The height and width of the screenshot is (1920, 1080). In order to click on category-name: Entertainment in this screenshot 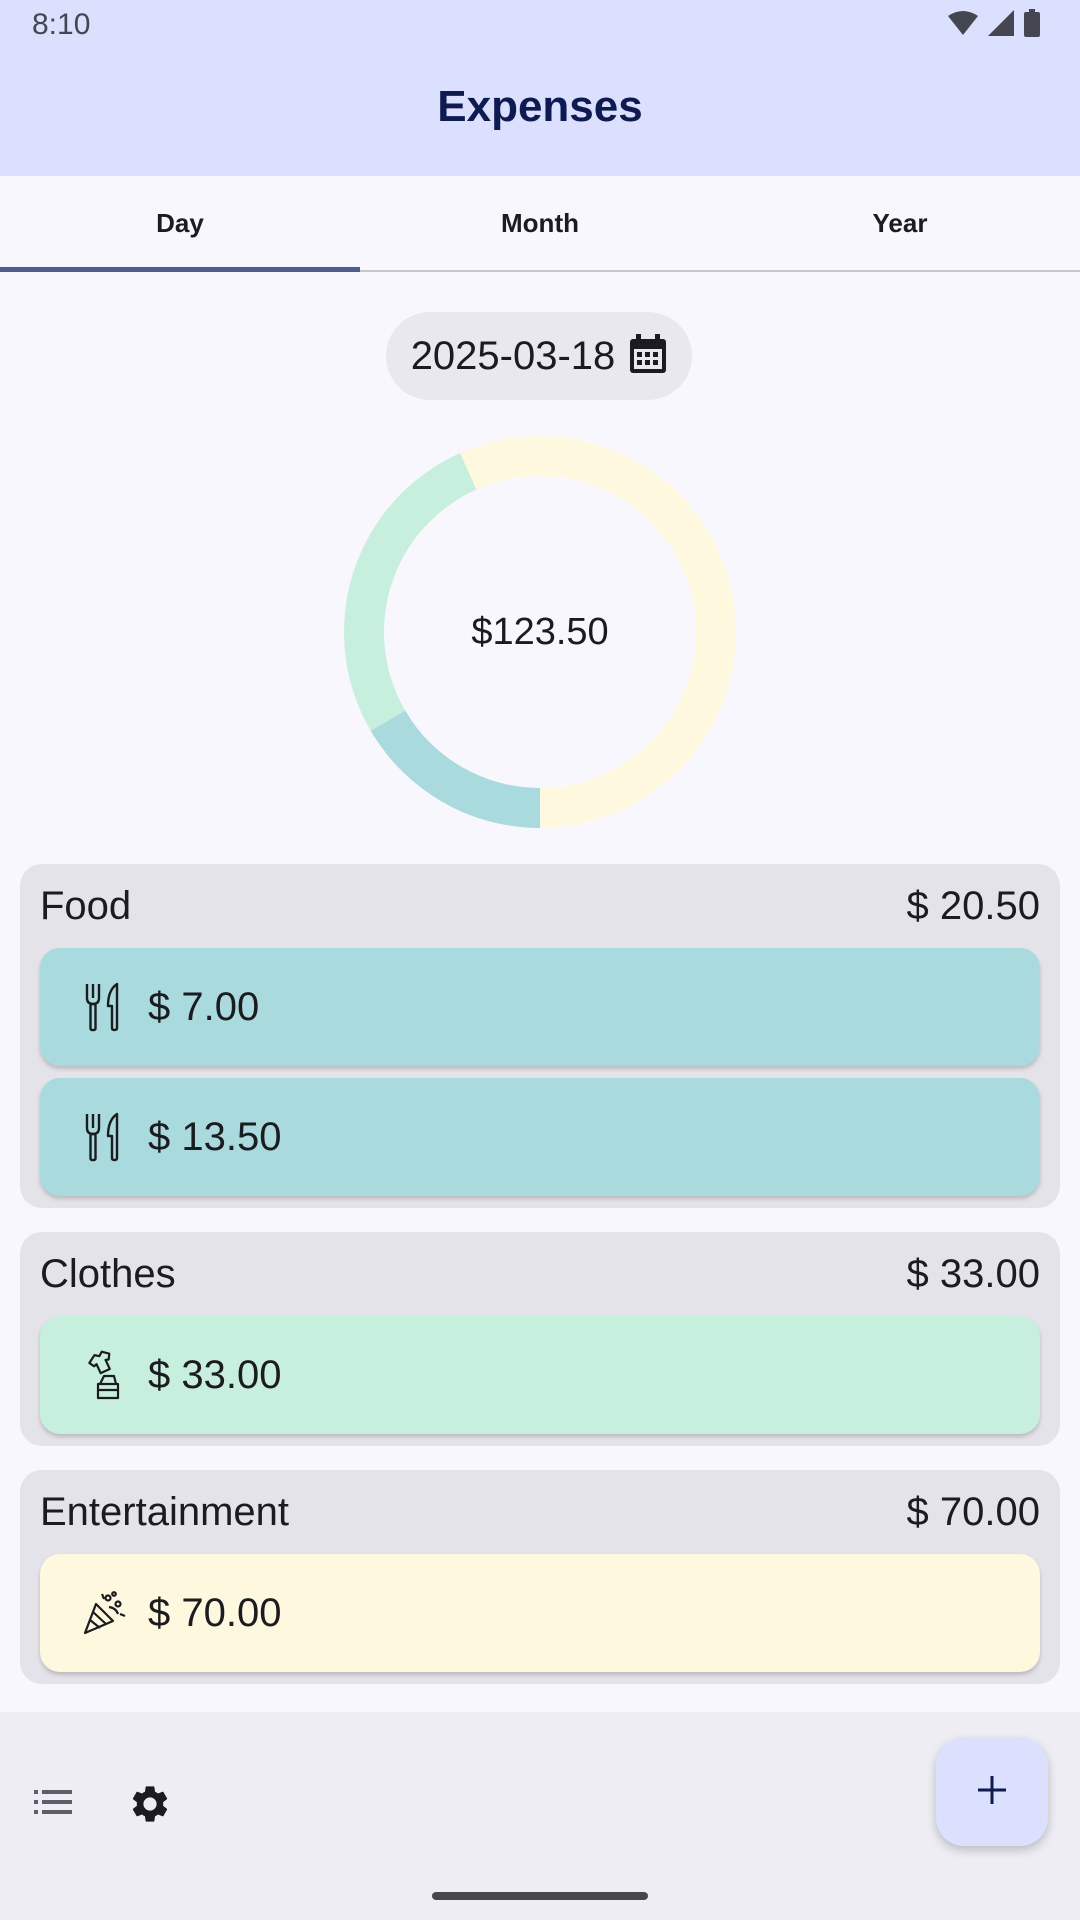, I will do `click(165, 1511)`.